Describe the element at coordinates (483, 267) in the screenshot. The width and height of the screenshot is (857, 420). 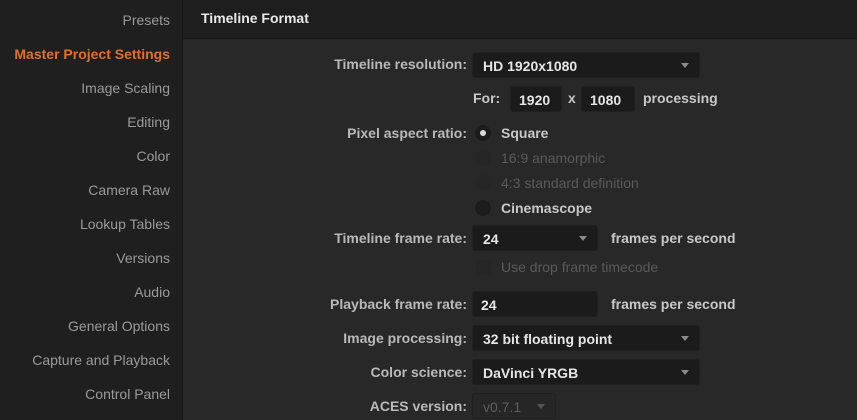
I see `drop-frame-checkbox` at that location.